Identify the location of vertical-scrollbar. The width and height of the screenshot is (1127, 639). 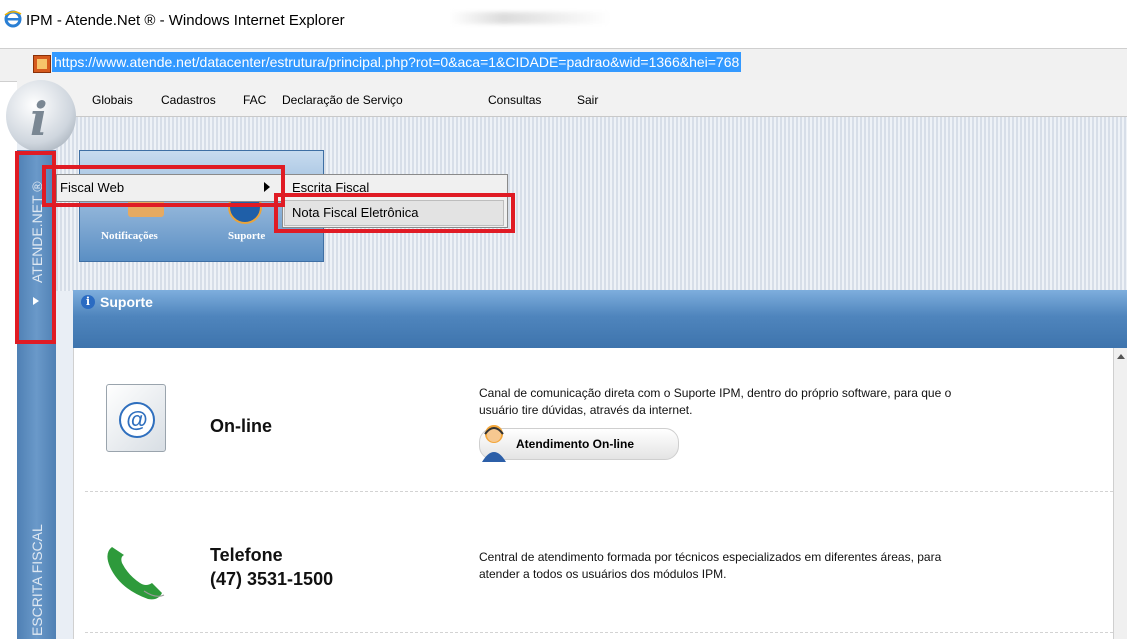
(1120, 493).